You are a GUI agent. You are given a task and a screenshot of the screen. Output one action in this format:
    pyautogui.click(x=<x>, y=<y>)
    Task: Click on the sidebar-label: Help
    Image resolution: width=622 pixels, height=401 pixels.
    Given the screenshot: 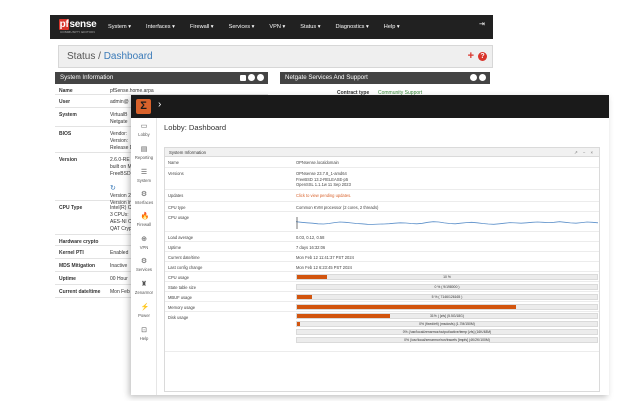 What is the action you would take?
    pyautogui.click(x=144, y=338)
    